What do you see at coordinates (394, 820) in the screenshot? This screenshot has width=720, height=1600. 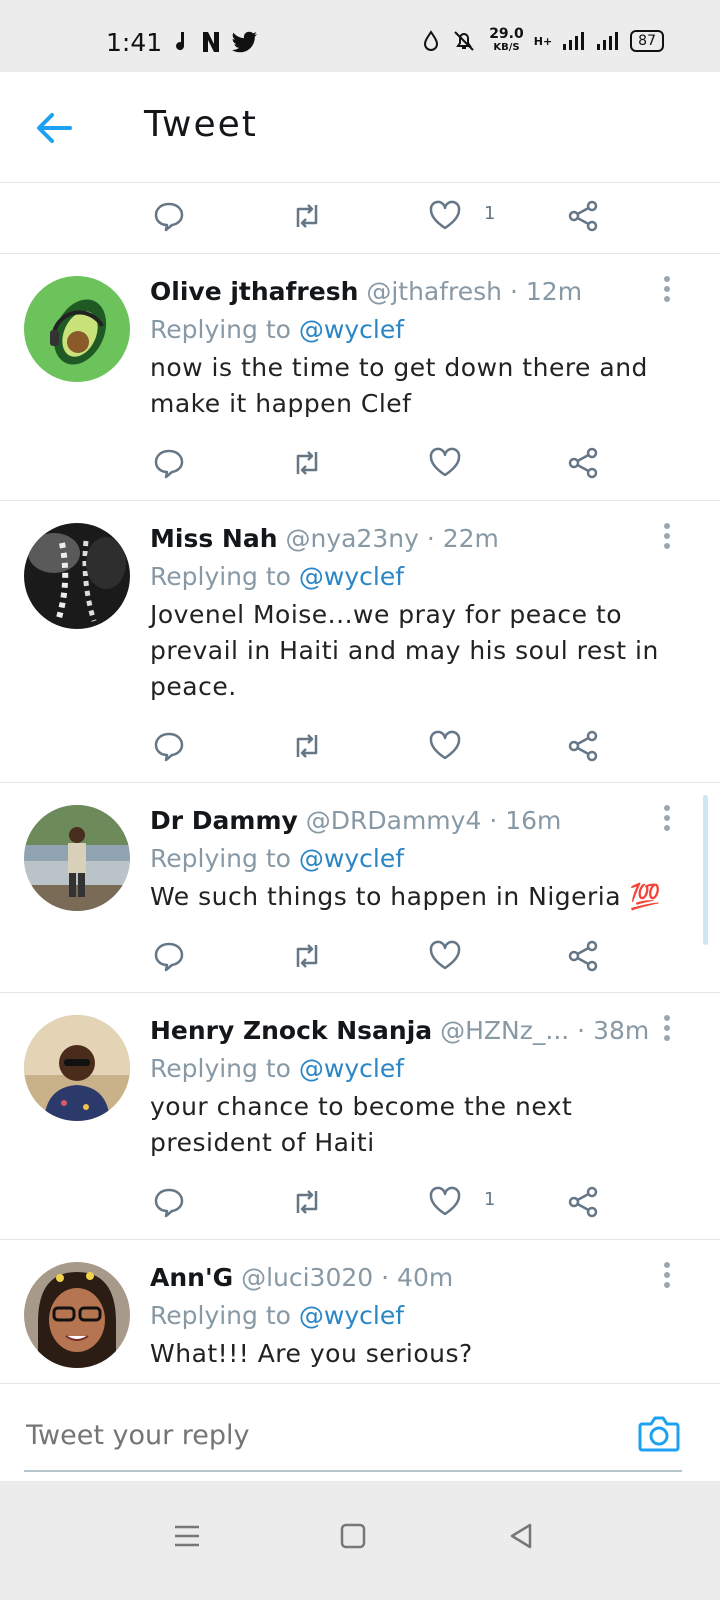 I see `user-handle: @DRDammy4` at bounding box center [394, 820].